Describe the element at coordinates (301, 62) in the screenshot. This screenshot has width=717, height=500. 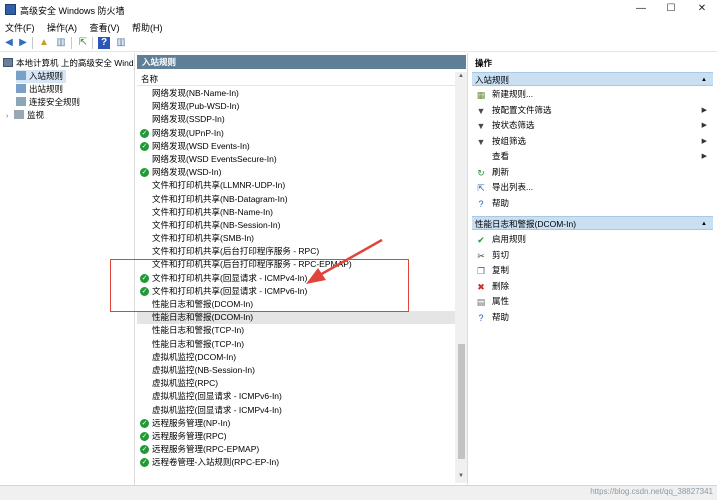
I see `rules-pane-title: 入站规则` at that location.